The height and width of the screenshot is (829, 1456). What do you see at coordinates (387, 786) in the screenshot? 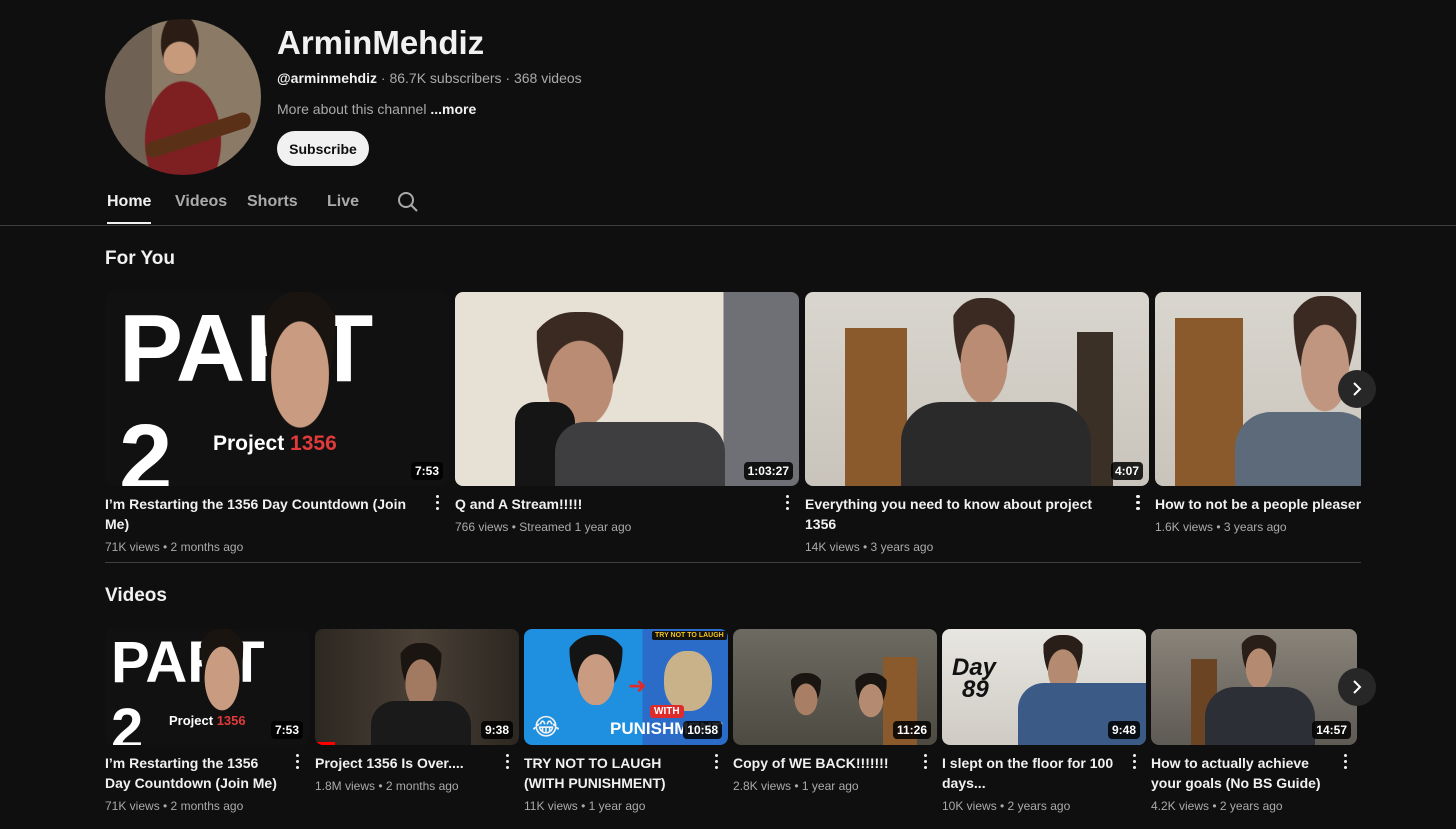
I see `video-meta: 1.8M views • 2 months ago` at bounding box center [387, 786].